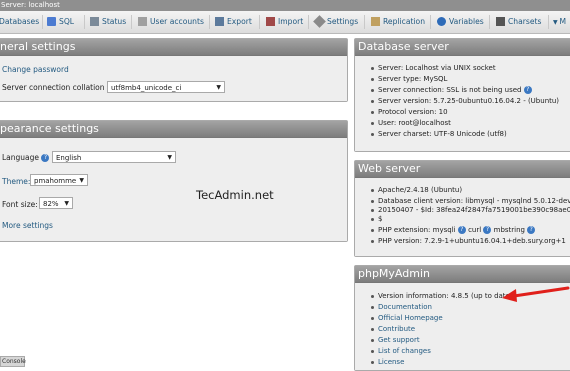 The image size is (570, 371). I want to click on list-item-continuation: $, so click(376, 219).